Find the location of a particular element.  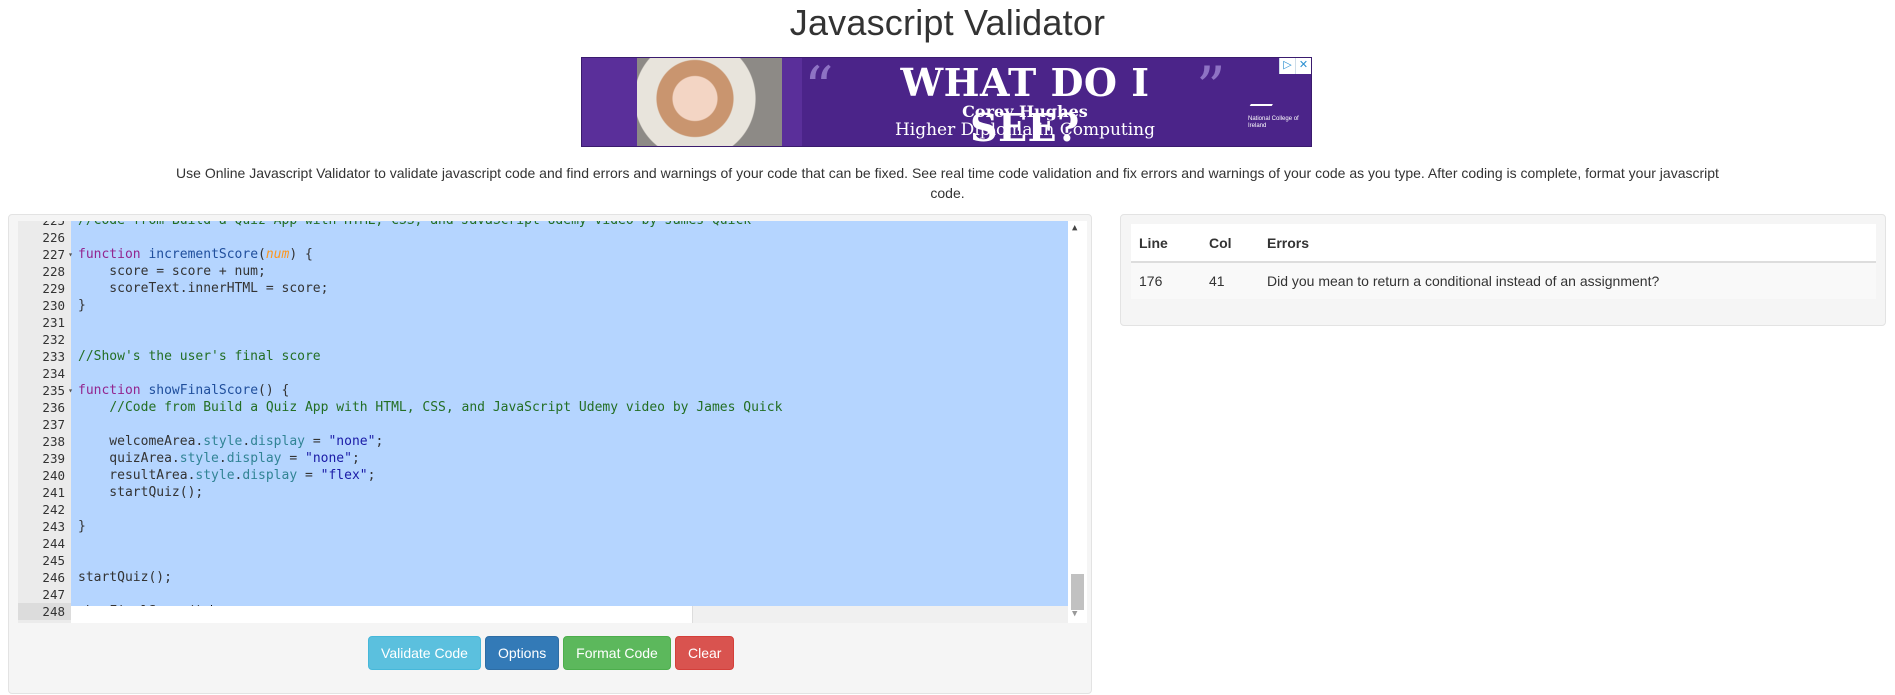

line-number: 242 is located at coordinates (53, 509).